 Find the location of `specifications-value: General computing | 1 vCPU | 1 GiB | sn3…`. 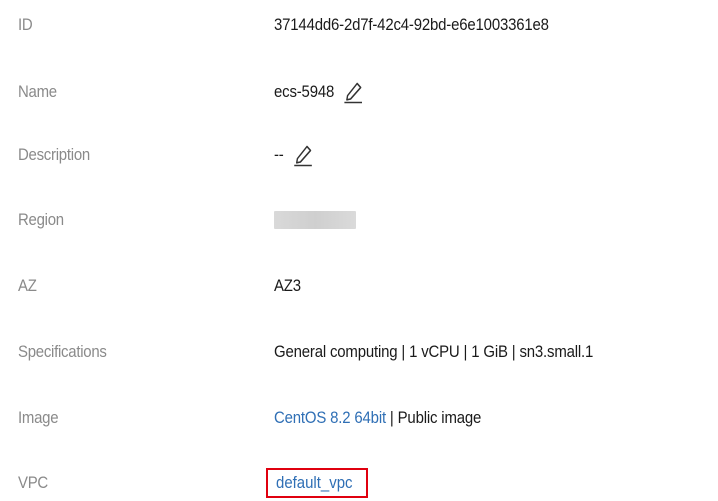

specifications-value: General computing | 1 vCPU | 1 GiB | sn3… is located at coordinates (434, 351).